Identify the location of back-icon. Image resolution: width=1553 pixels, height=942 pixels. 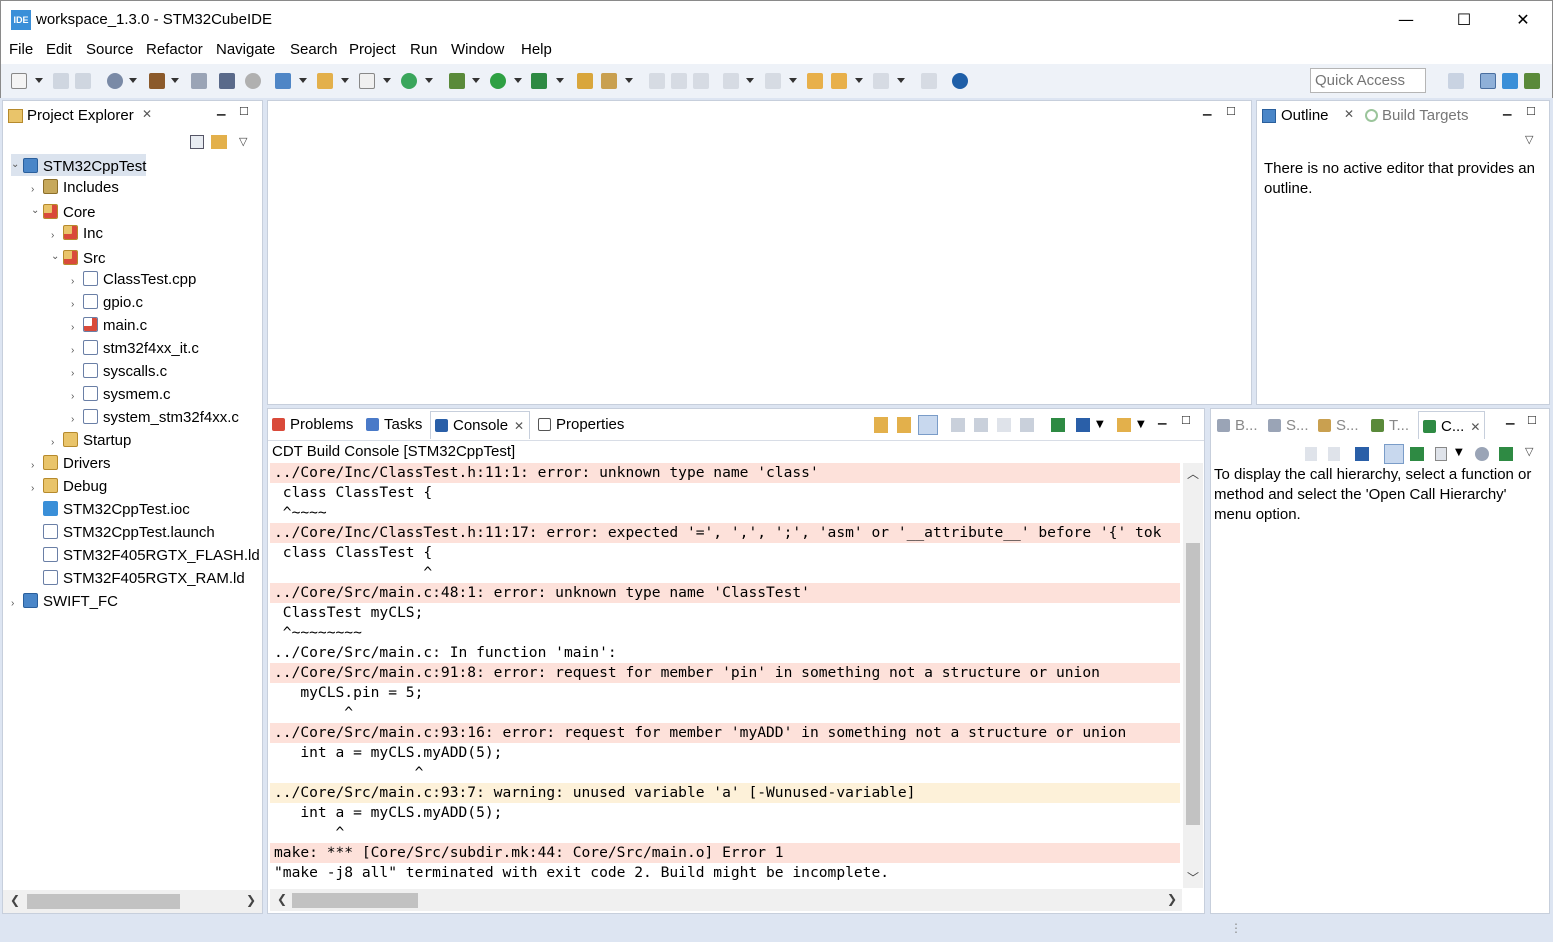
(839, 81).